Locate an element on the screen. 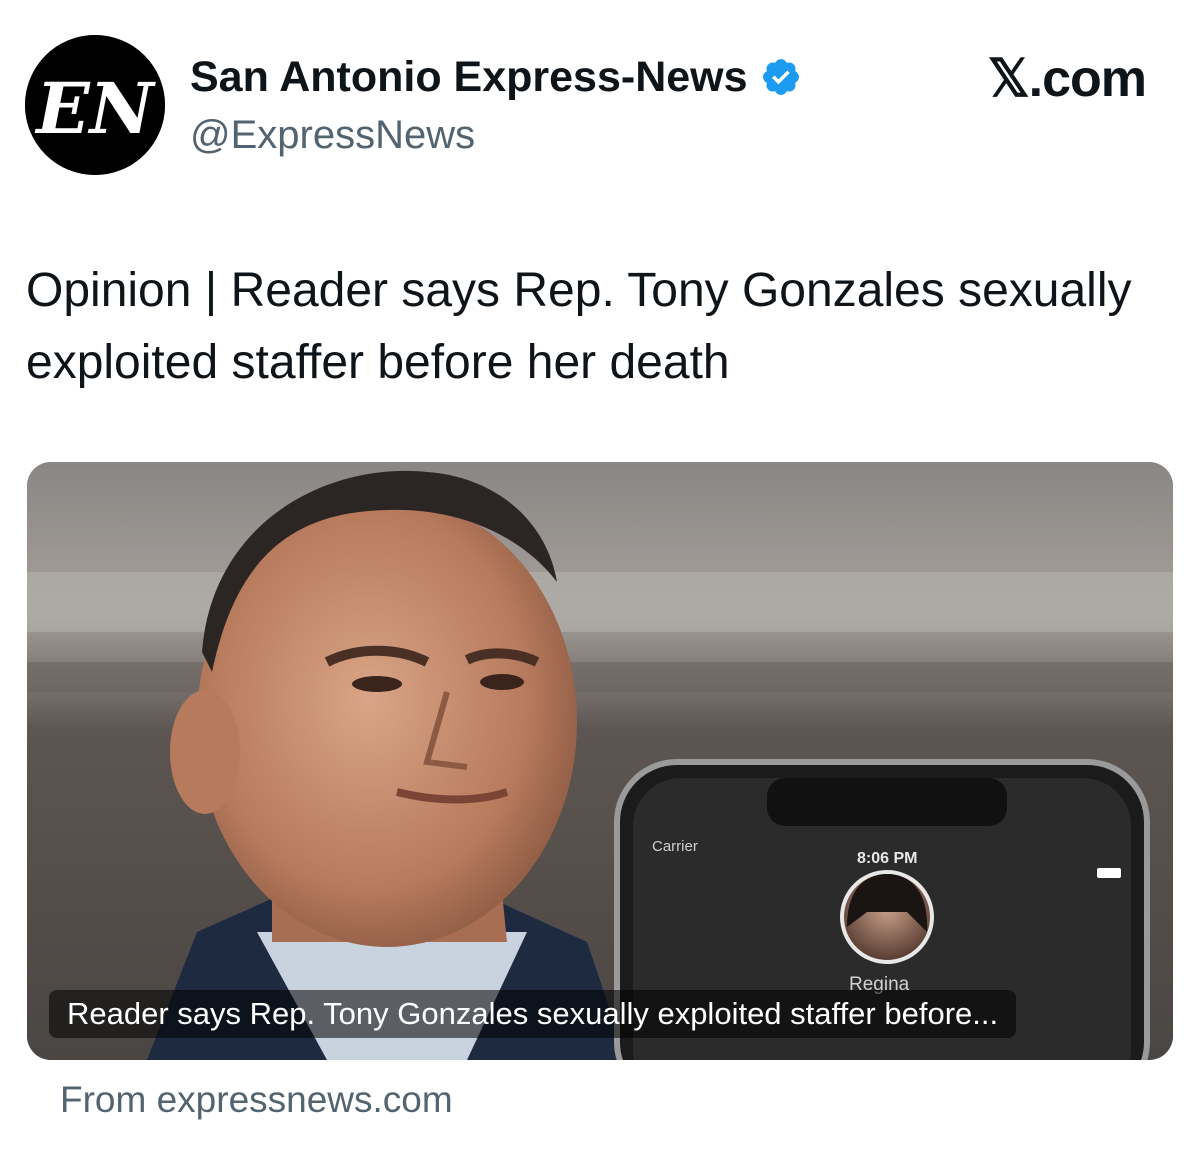  card-source-link: From expressnews.com is located at coordinates (256, 1100).